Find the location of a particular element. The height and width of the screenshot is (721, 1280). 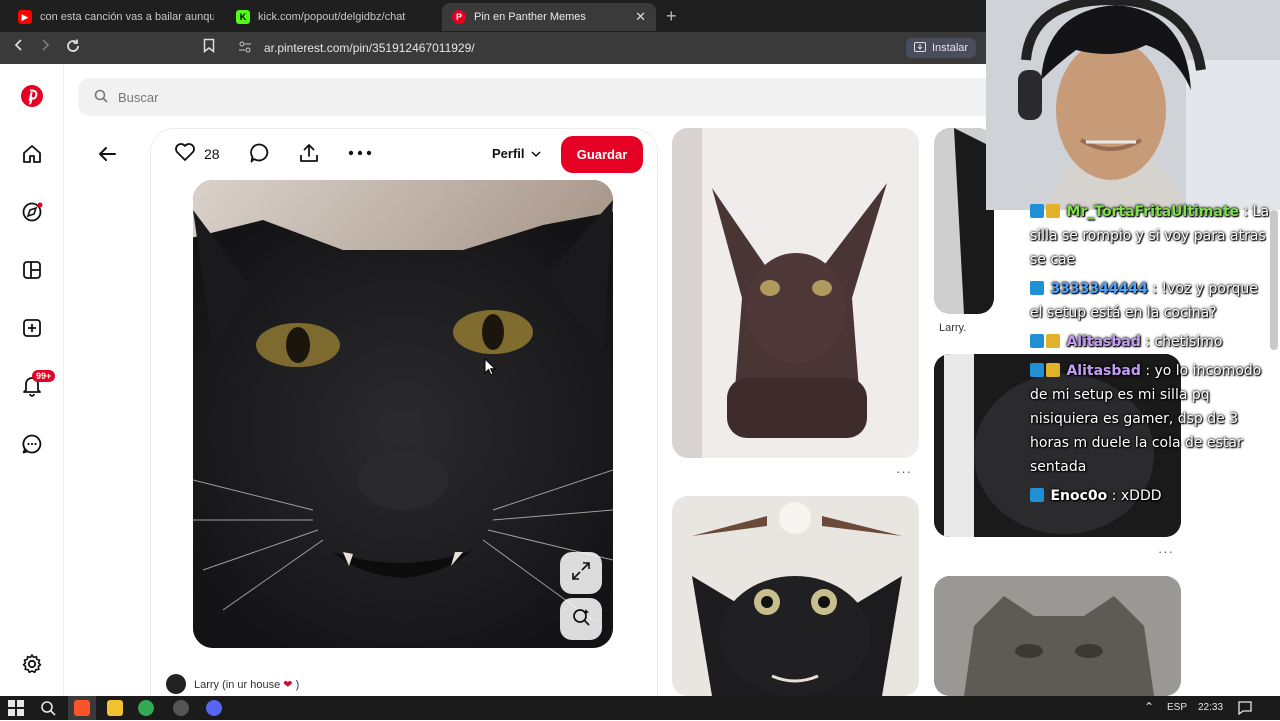

pinterest-logo-icon is located at coordinates (32, 96).